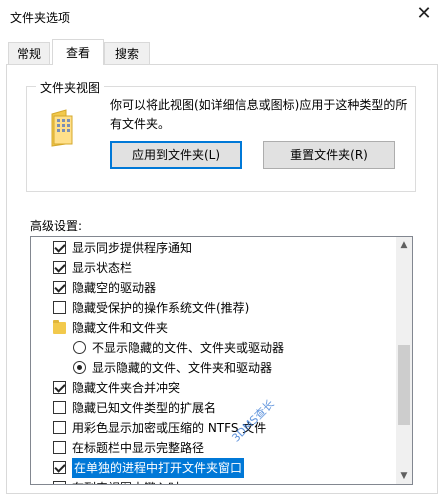  Describe the element at coordinates (126, 388) in the screenshot. I see `setting-item-label: 隐藏文件夹合并冲突` at that location.